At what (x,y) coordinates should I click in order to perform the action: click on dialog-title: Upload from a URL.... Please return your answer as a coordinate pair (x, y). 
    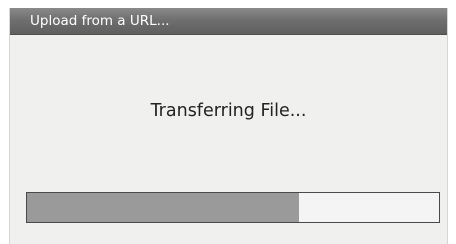
    Looking at the image, I should click on (100, 21).